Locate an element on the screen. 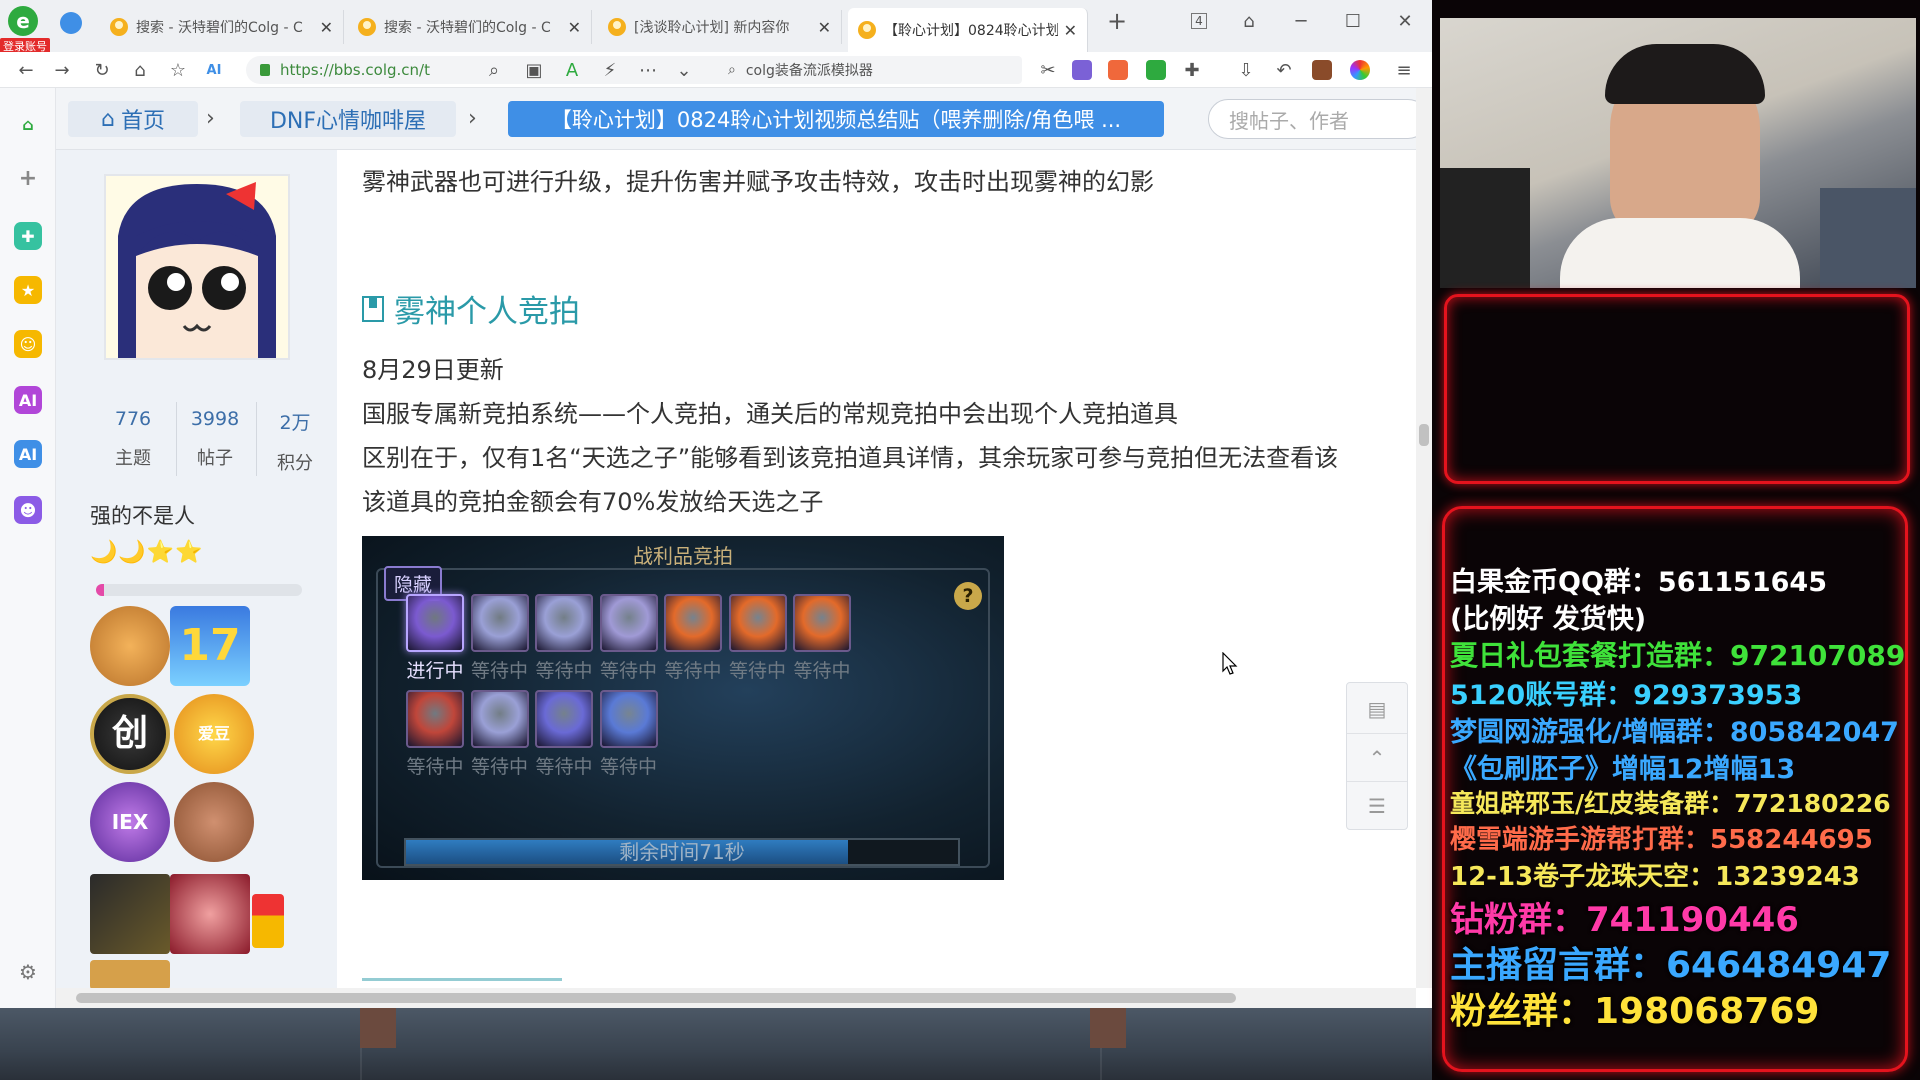 This screenshot has width=1920, height=1080. robot-icon: ☻ is located at coordinates (28, 510).